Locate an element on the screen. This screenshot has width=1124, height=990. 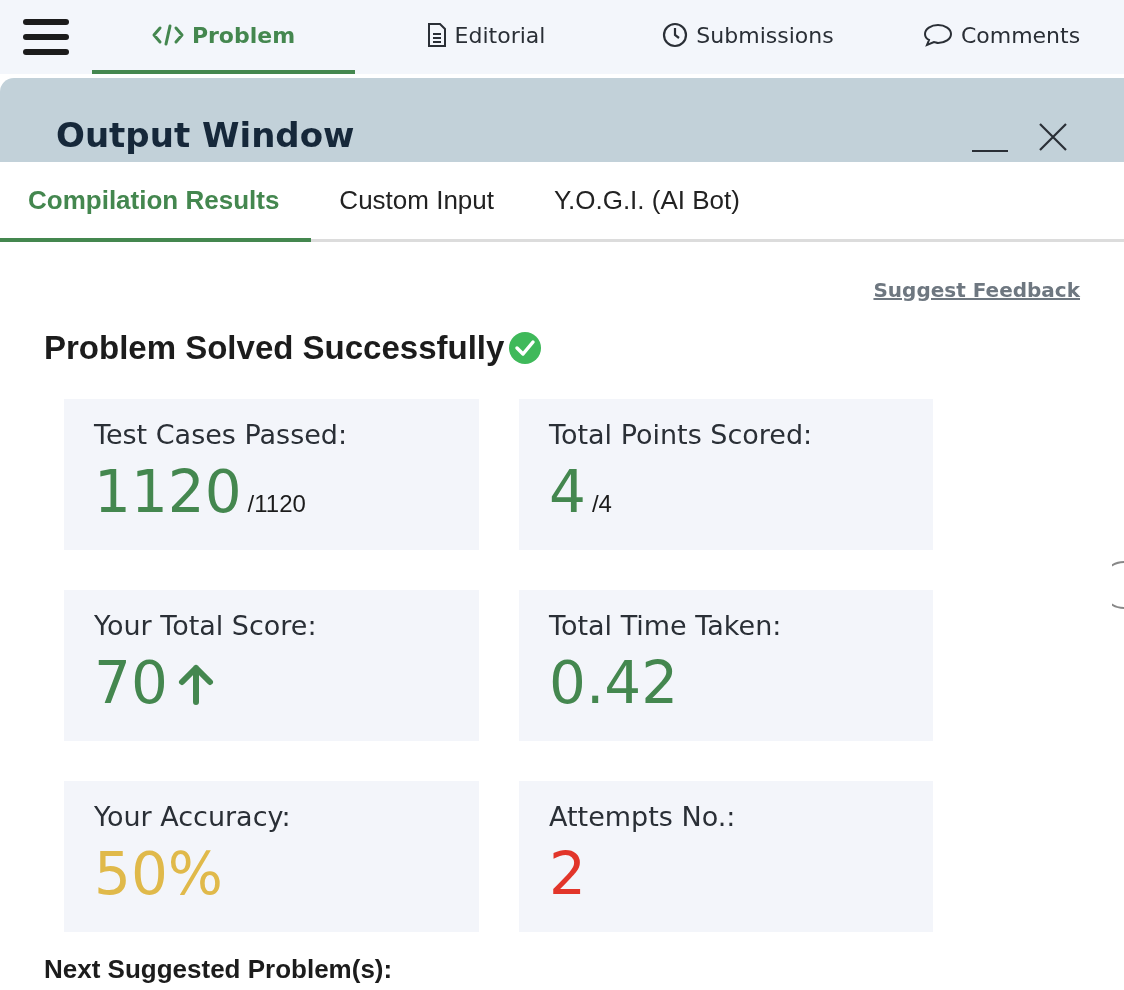
speech-bubble-icon is located at coordinates (937, 35).